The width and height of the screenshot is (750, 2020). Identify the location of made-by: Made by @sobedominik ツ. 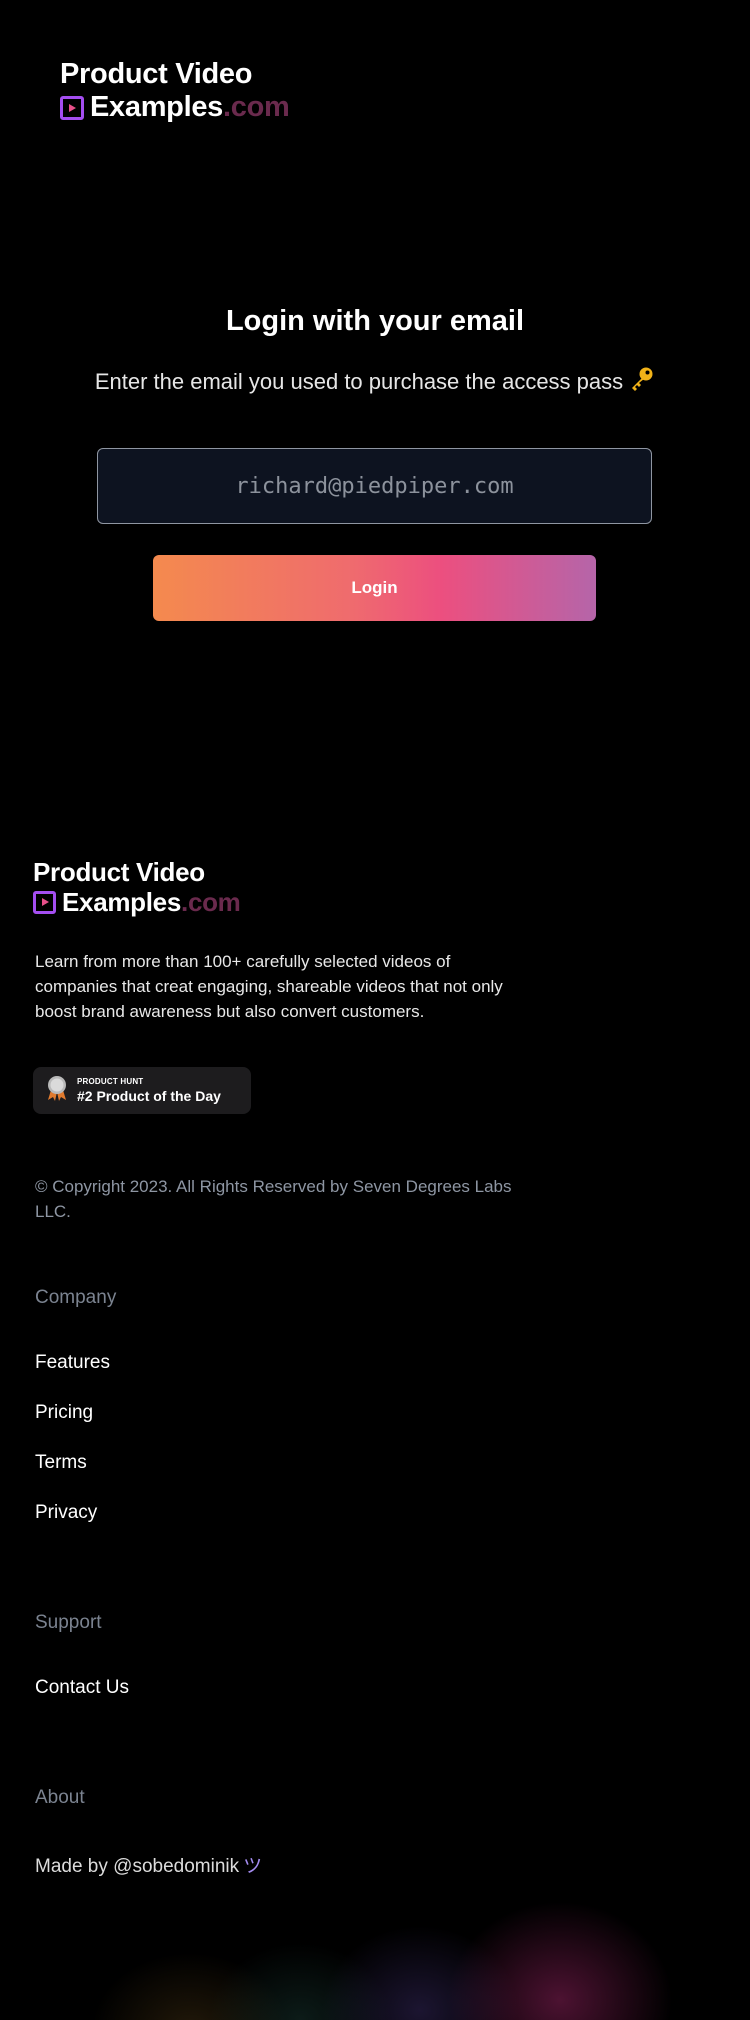
(148, 1864).